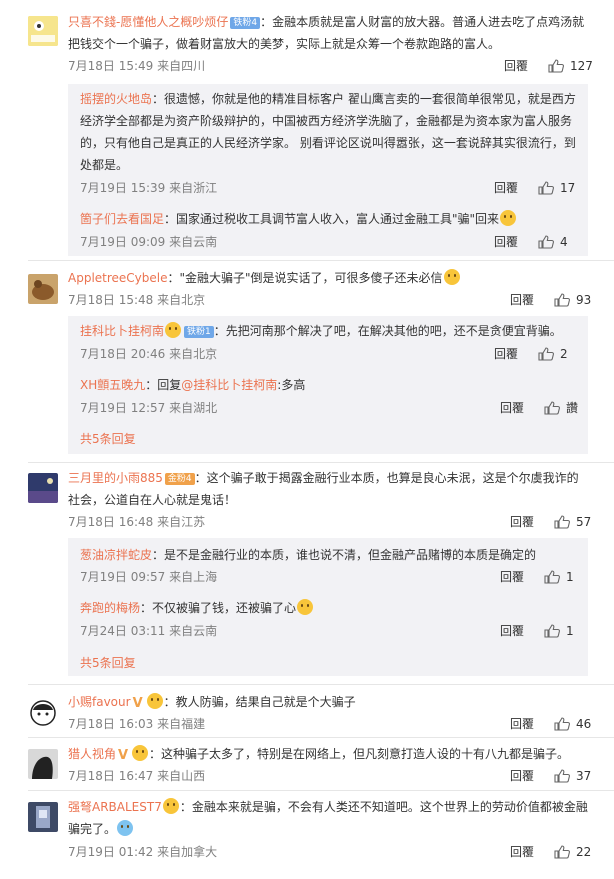 This screenshot has width=614, height=879. I want to click on reply-content: :多高, so click(291, 385).